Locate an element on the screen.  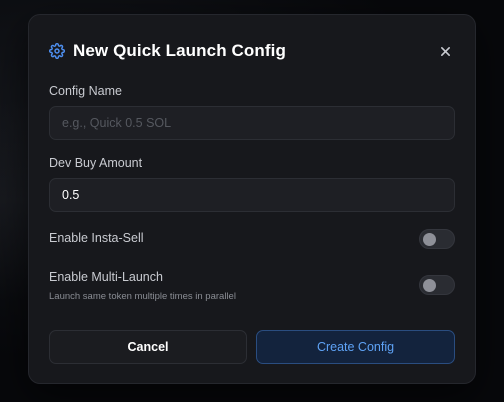
config-name-input: e.g., Quick 0.5 SOL is located at coordinates (252, 123).